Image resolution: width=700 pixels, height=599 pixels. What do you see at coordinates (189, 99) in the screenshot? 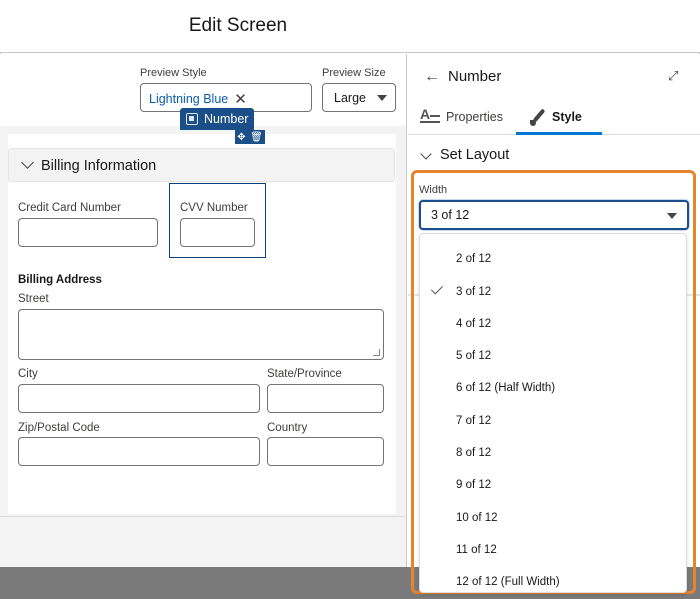
I see `preview-style-pill-label: Lightning Blue` at bounding box center [189, 99].